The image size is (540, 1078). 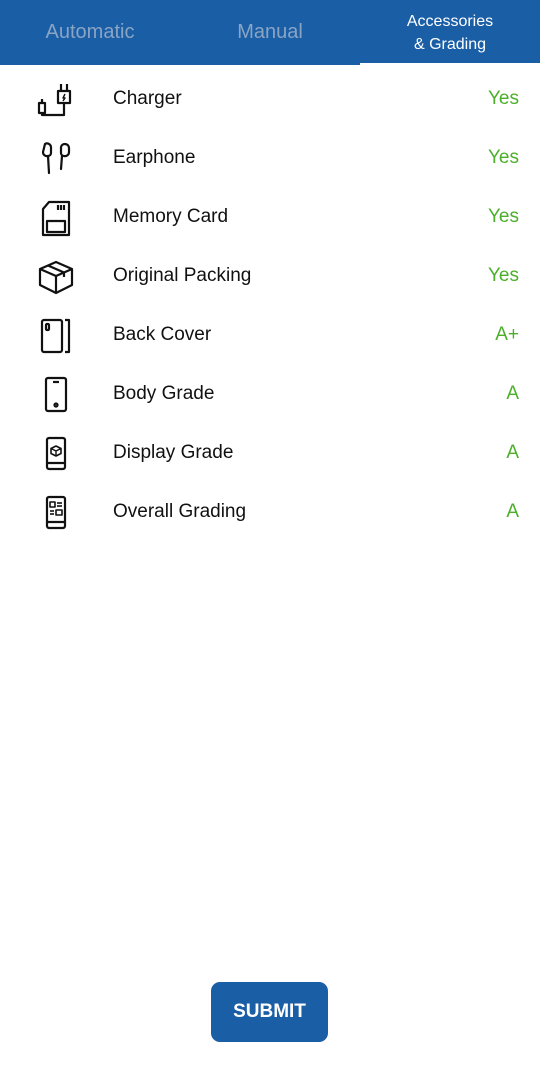 I want to click on item-label: Display Grade, so click(x=173, y=452).